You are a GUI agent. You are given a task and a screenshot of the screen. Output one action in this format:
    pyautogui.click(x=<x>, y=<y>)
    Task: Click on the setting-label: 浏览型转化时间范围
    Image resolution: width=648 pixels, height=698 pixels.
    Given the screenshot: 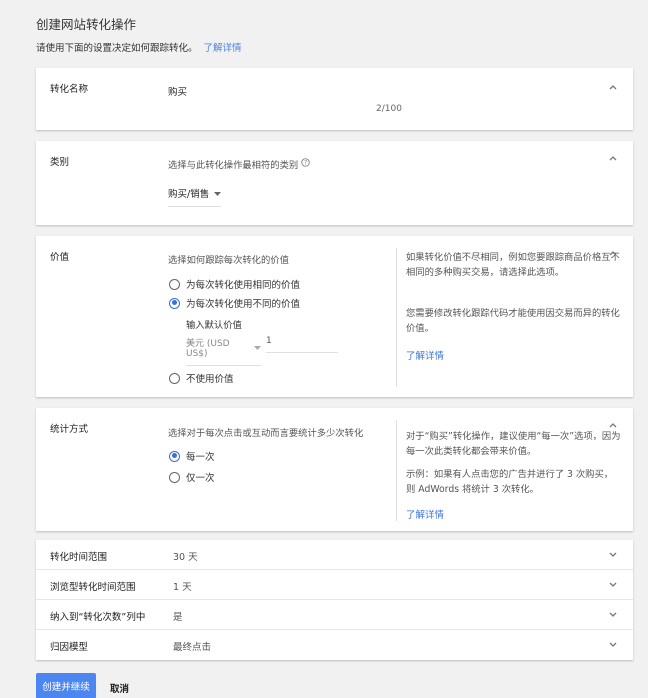 What is the action you would take?
    pyautogui.click(x=93, y=587)
    